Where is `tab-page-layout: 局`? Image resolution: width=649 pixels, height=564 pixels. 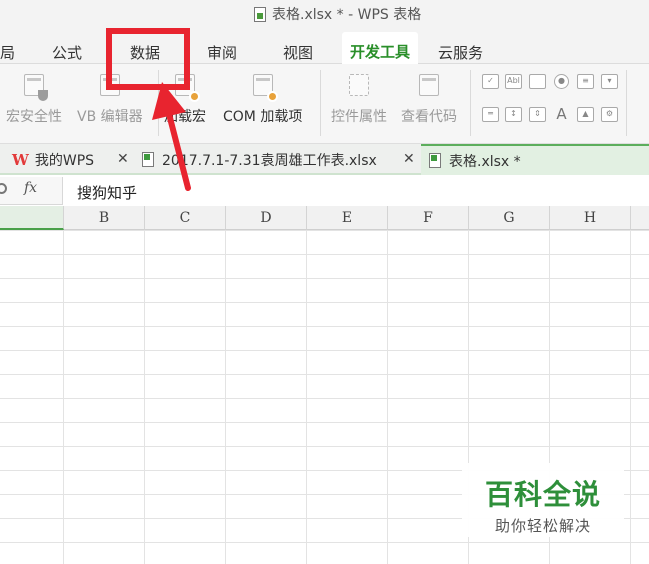
tab-page-layout: 局 is located at coordinates (7, 52).